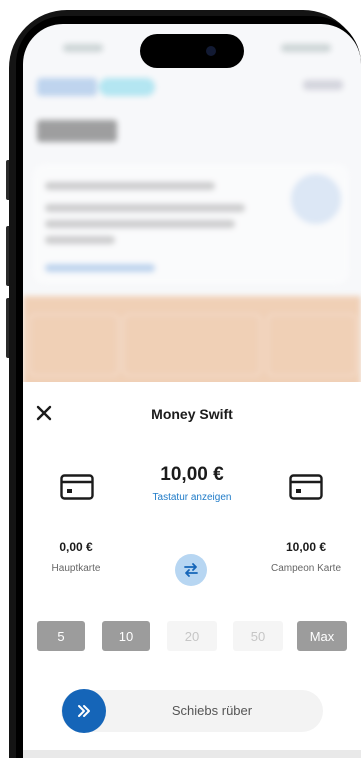  Describe the element at coordinates (83, 48) in the screenshot. I see `status-bar-time-blurred` at that location.